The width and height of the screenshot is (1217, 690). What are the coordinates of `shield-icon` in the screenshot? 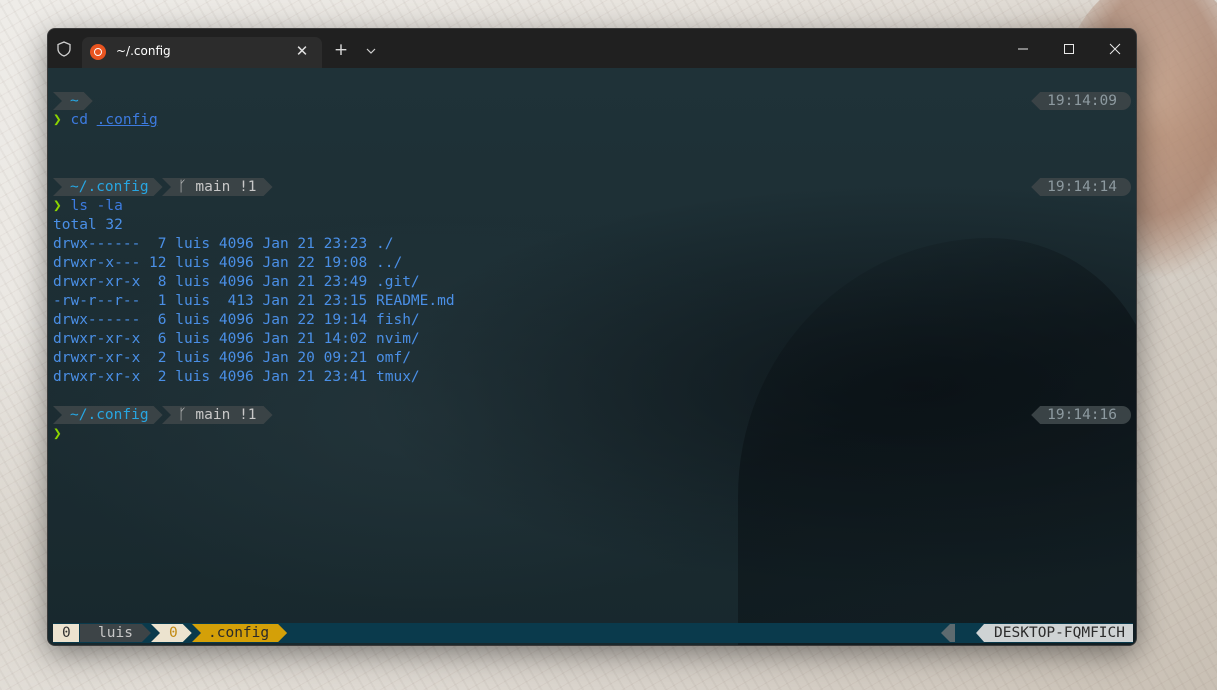 It's located at (64, 49).